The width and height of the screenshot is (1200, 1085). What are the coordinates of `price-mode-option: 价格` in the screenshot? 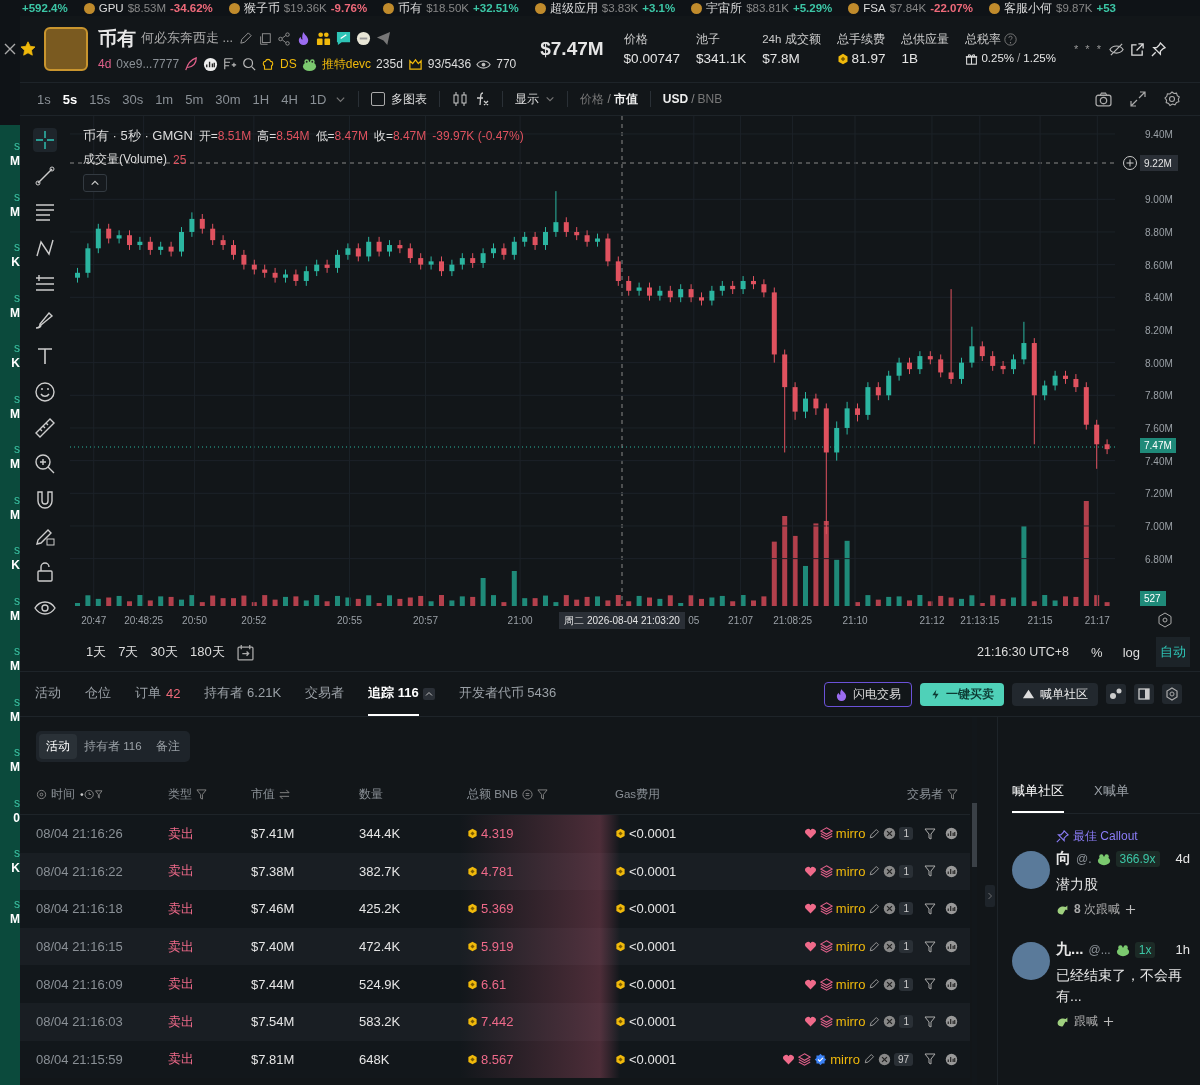 It's located at (592, 99).